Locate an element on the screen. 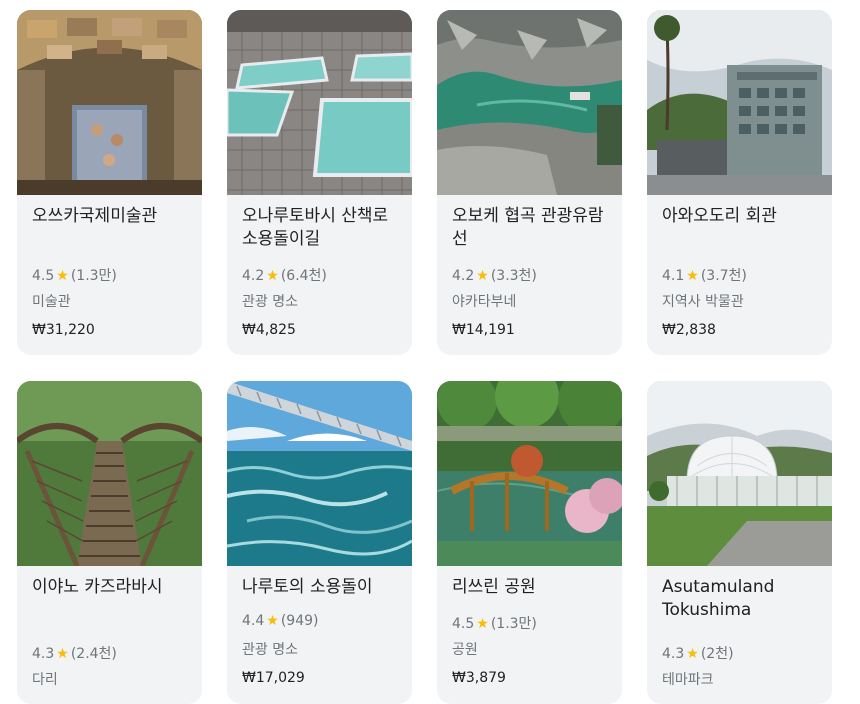 The width and height of the screenshot is (860, 704). place-title: Asutamuland Tokushima is located at coordinates (718, 598).